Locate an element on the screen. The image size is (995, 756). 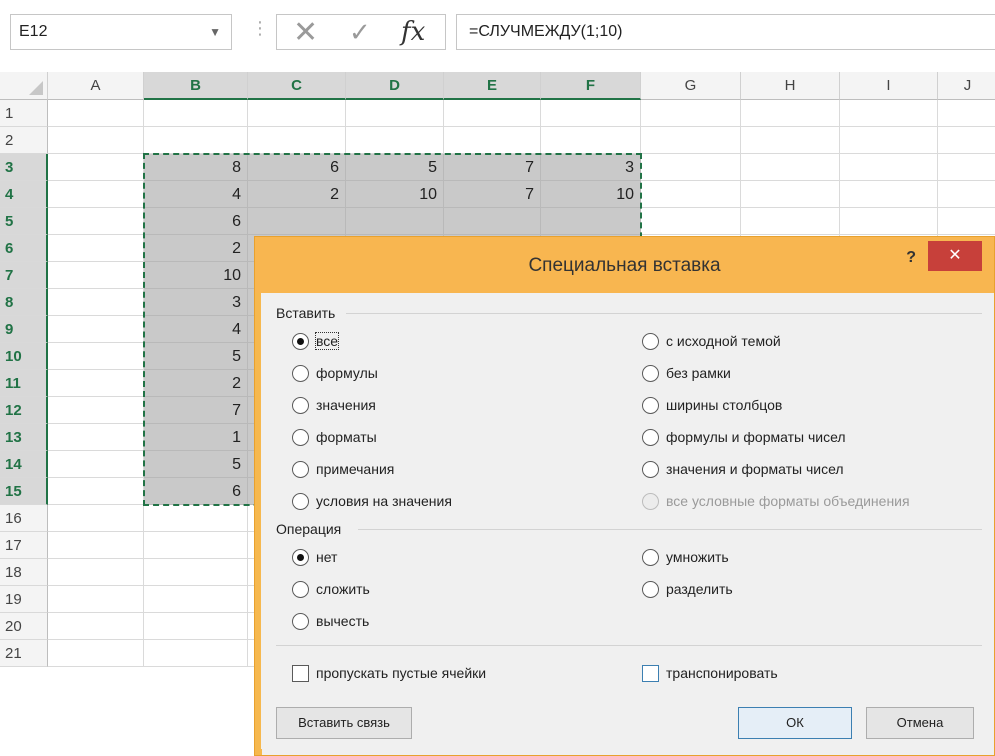
row-header-16: 16 is located at coordinates (24, 518).